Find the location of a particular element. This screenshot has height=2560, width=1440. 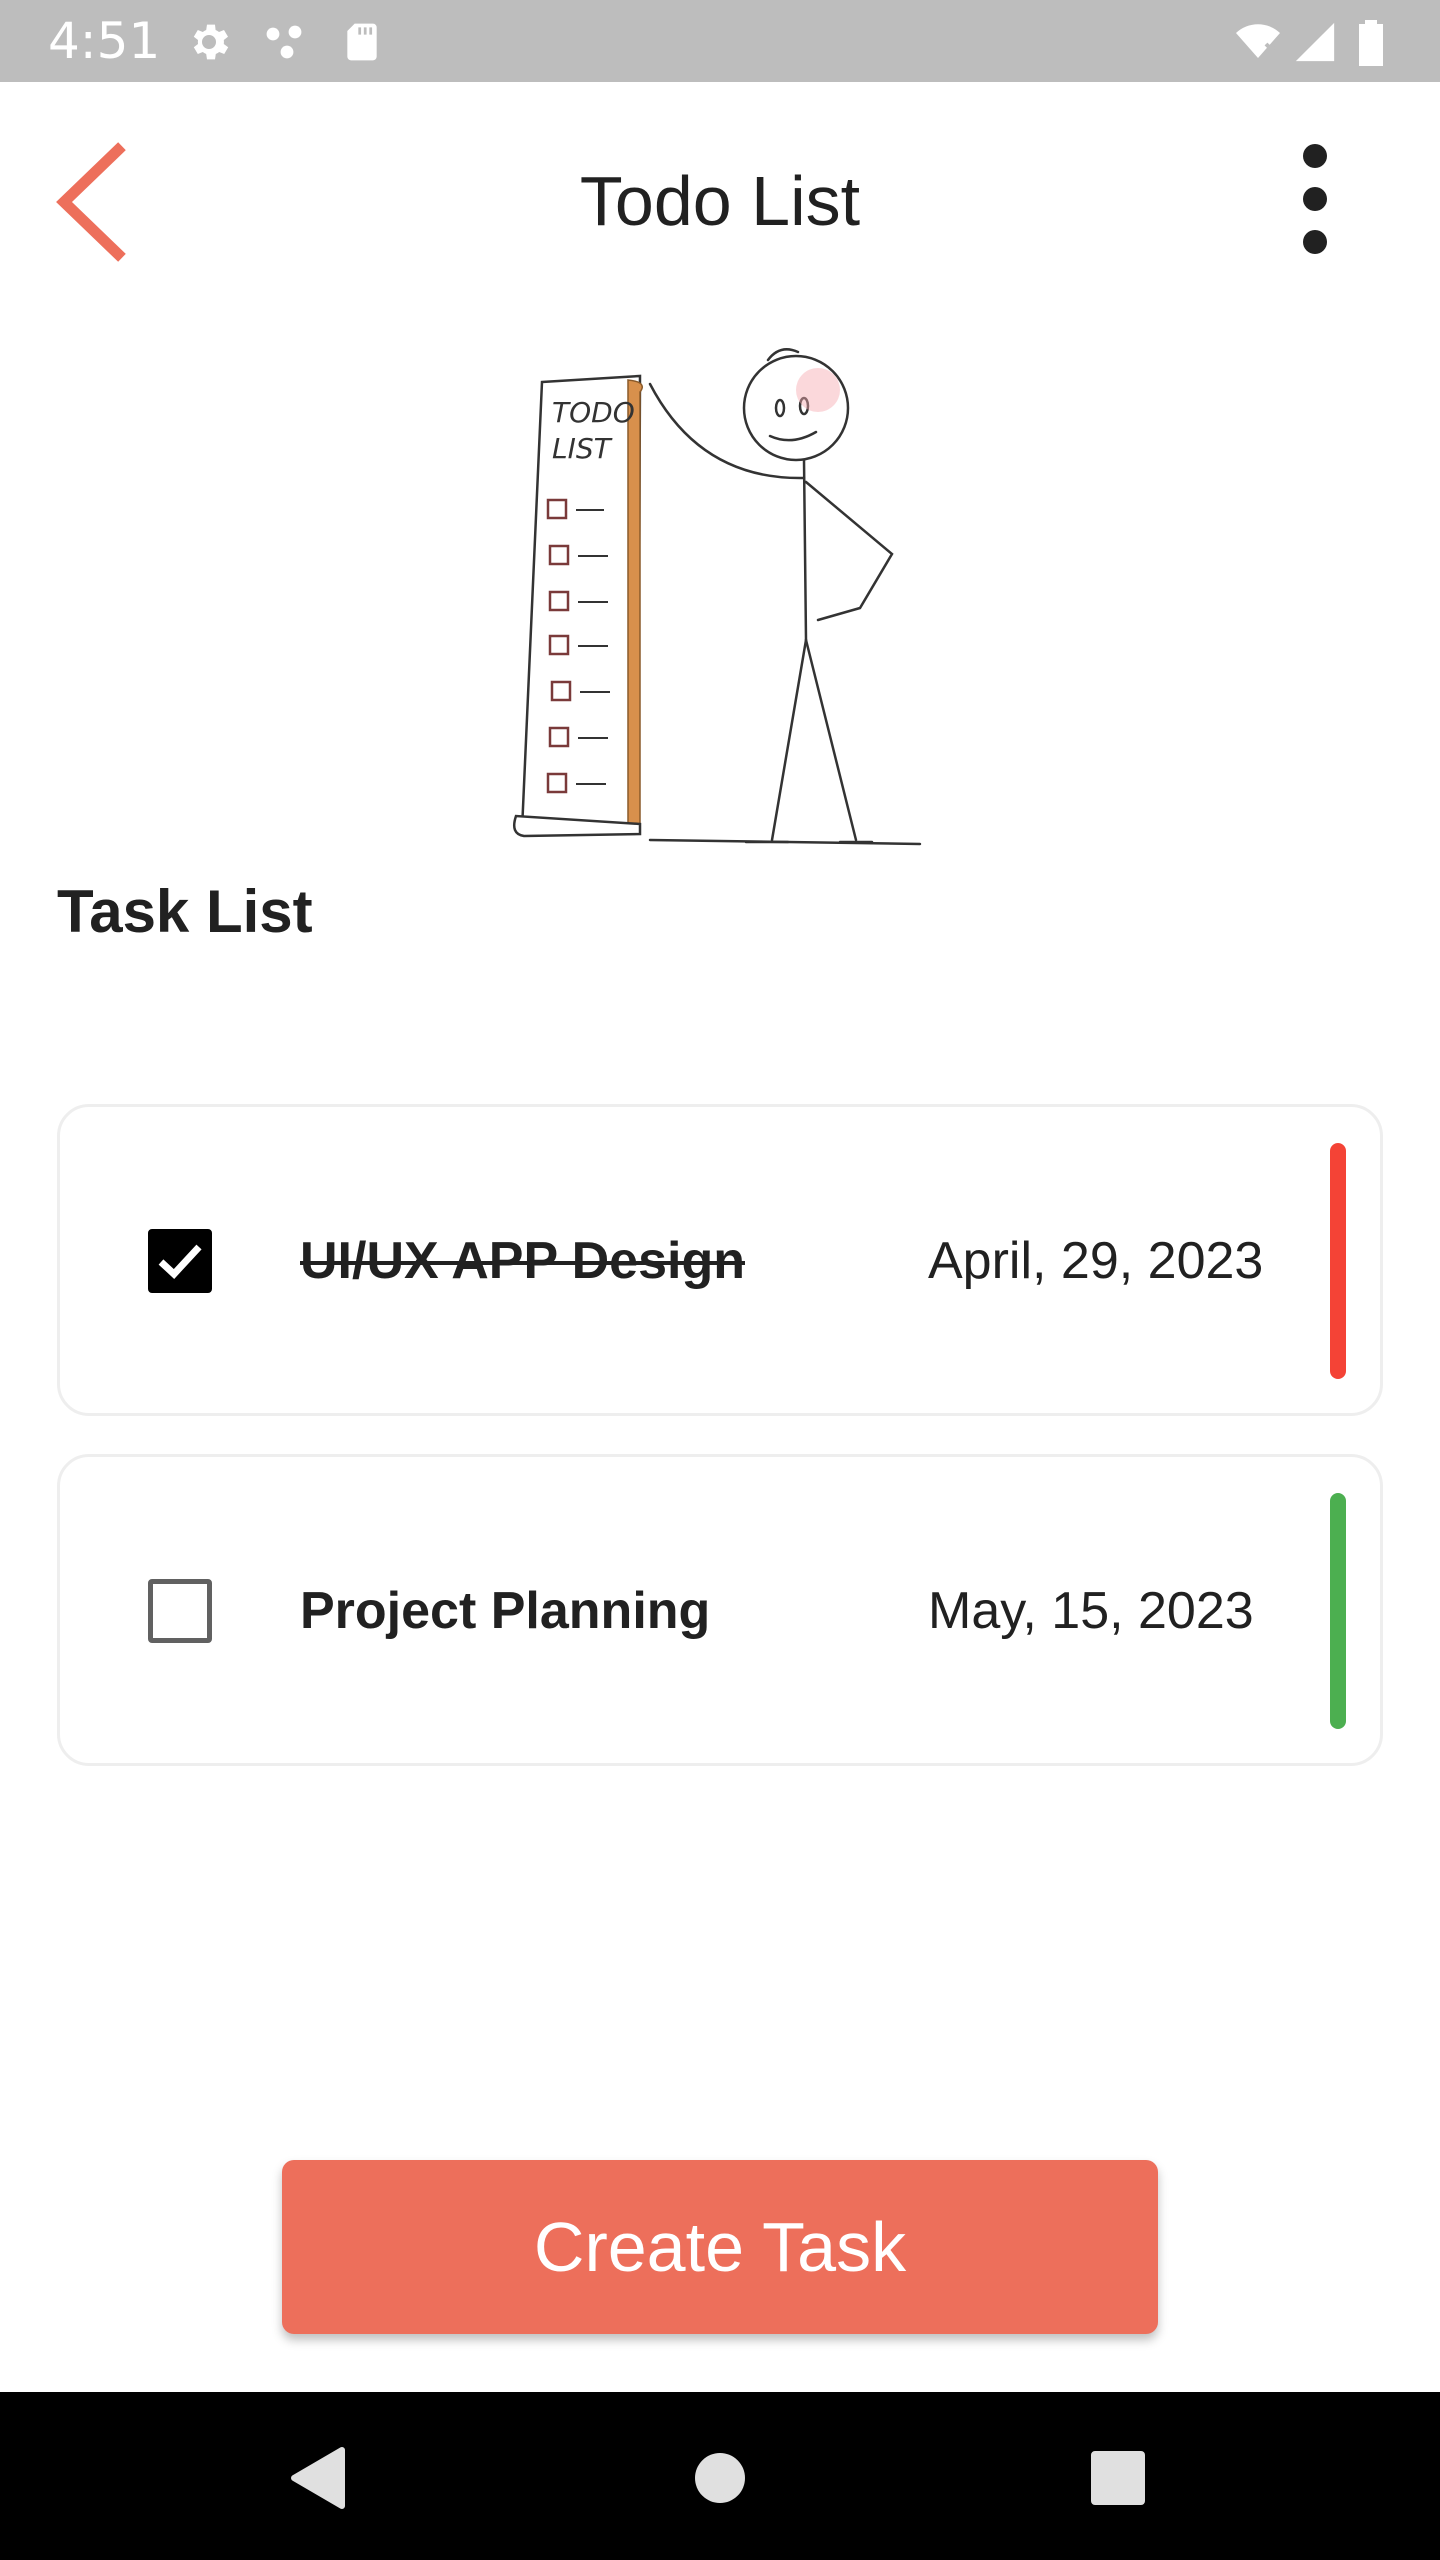

task-title: UI/UX APP Design is located at coordinates (522, 1261).